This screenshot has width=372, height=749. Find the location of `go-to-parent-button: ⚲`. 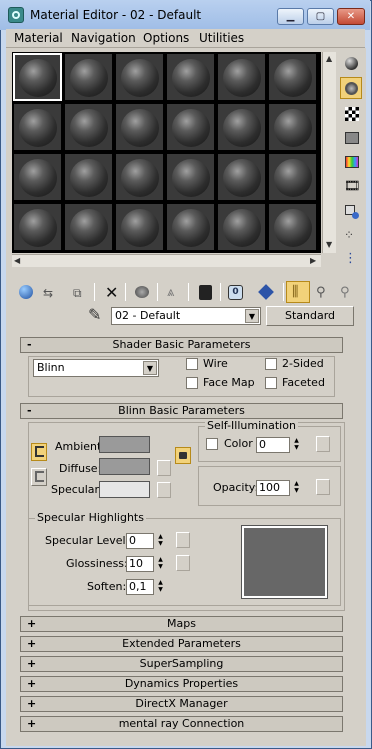

go-to-parent-button: ⚲ is located at coordinates (323, 292).